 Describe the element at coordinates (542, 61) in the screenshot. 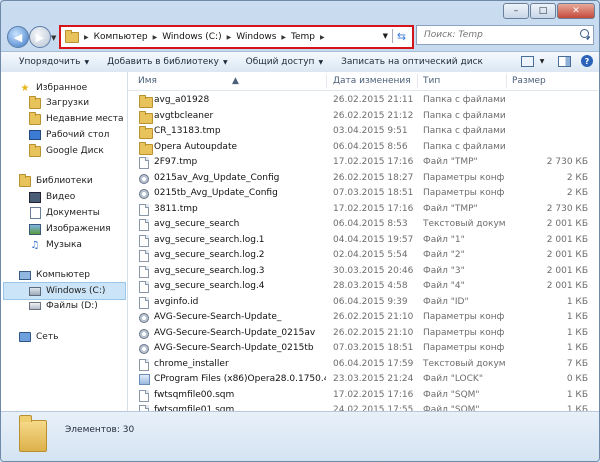

I see `chevron-down-icon: ▼` at that location.